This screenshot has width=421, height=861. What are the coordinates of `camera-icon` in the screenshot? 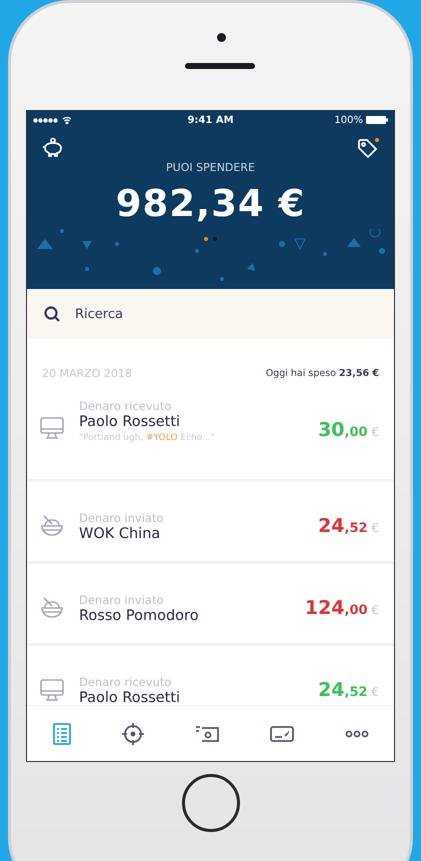 It's located at (221, 37).